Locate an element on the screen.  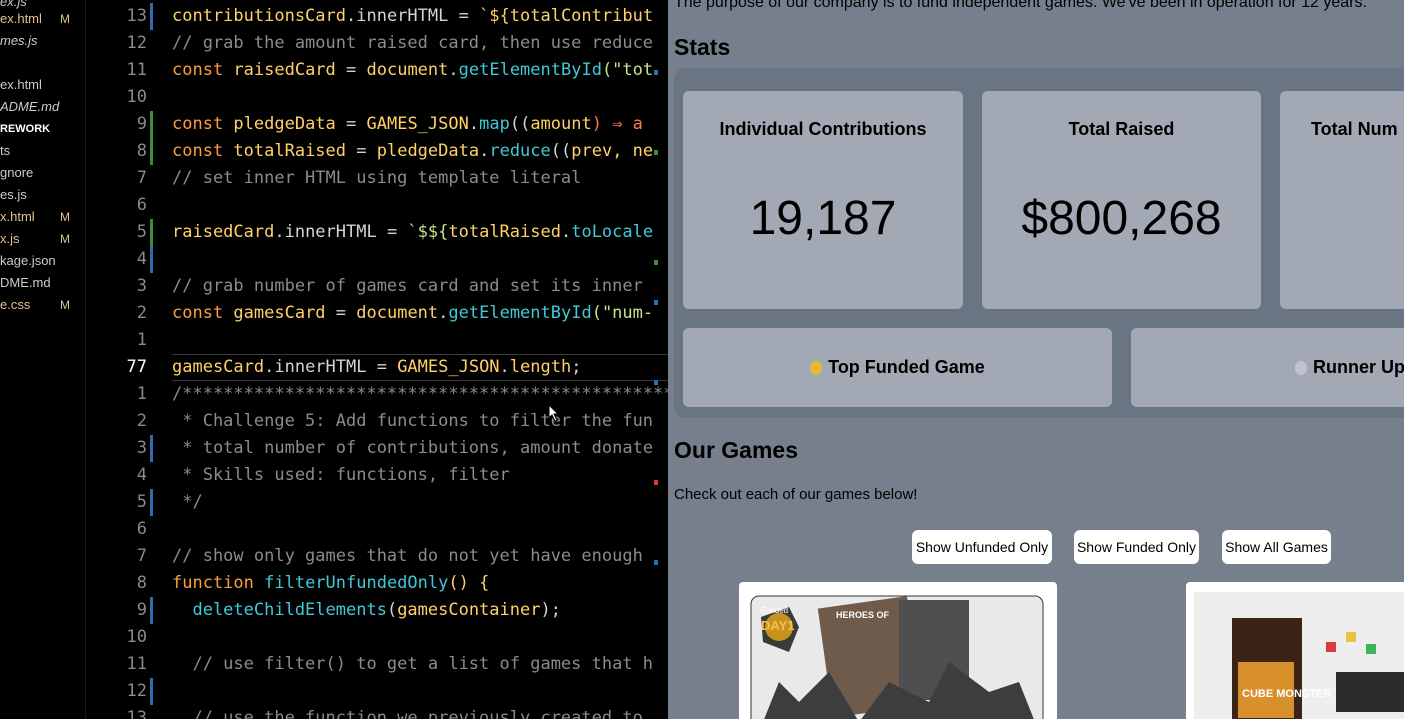
file-name: ex.html is located at coordinates (21, 84).